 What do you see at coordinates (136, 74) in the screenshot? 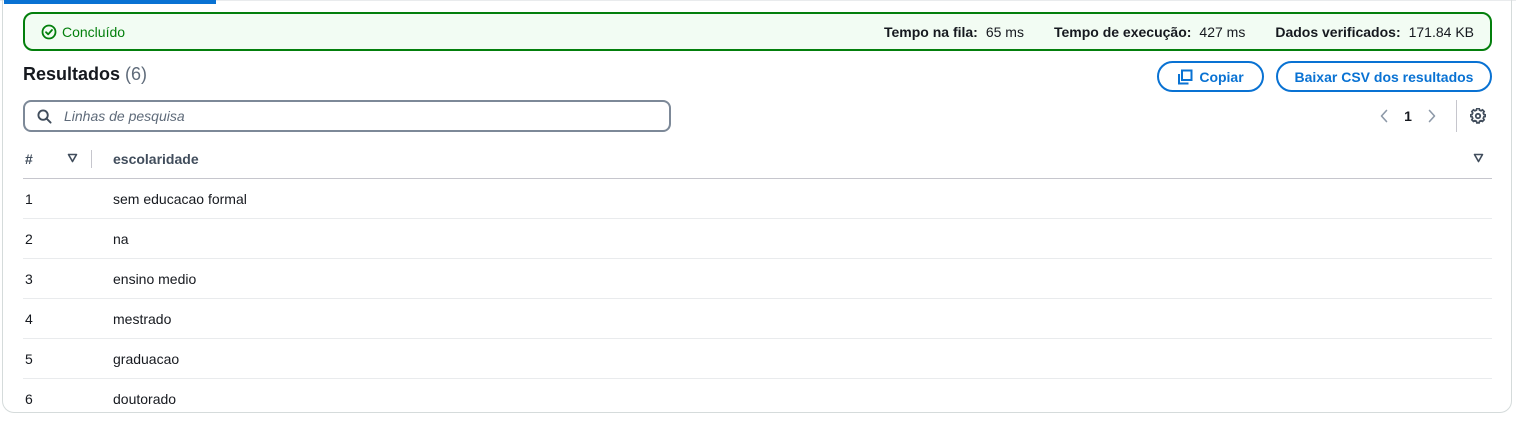
I see `results-count: (6)` at bounding box center [136, 74].